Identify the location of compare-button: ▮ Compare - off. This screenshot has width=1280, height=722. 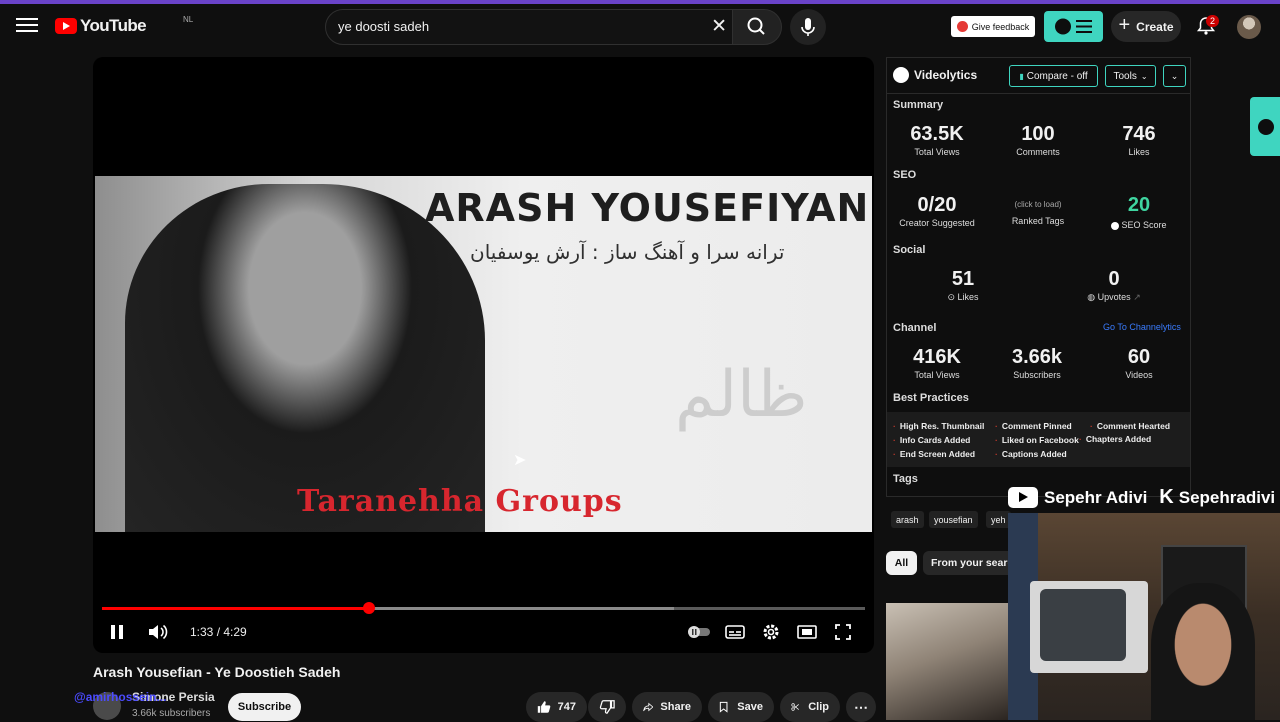
(1053, 76).